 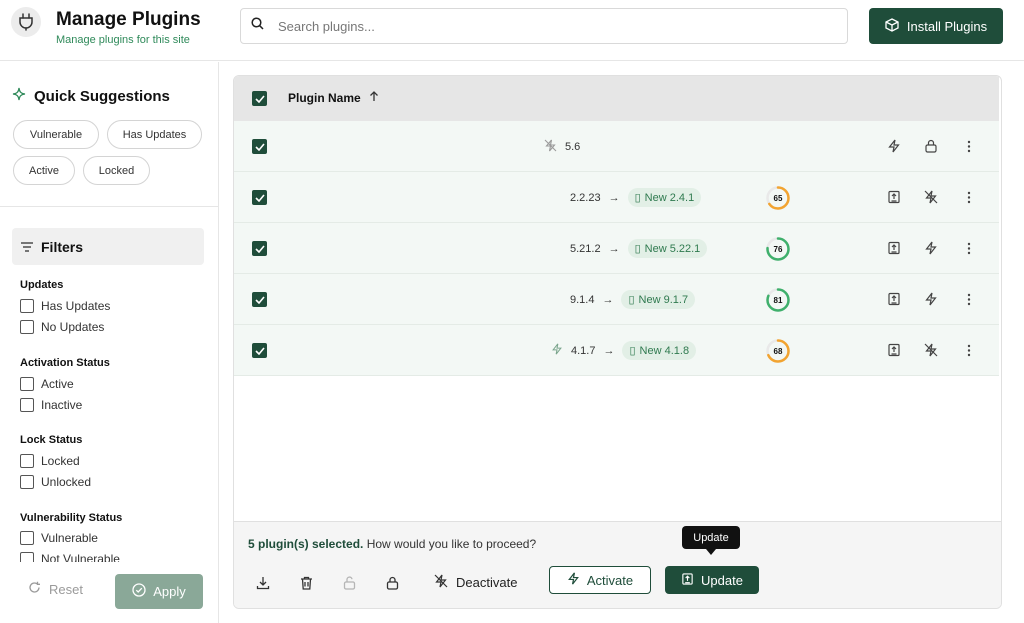 I want to click on activate-button: Activate, so click(x=600, y=580).